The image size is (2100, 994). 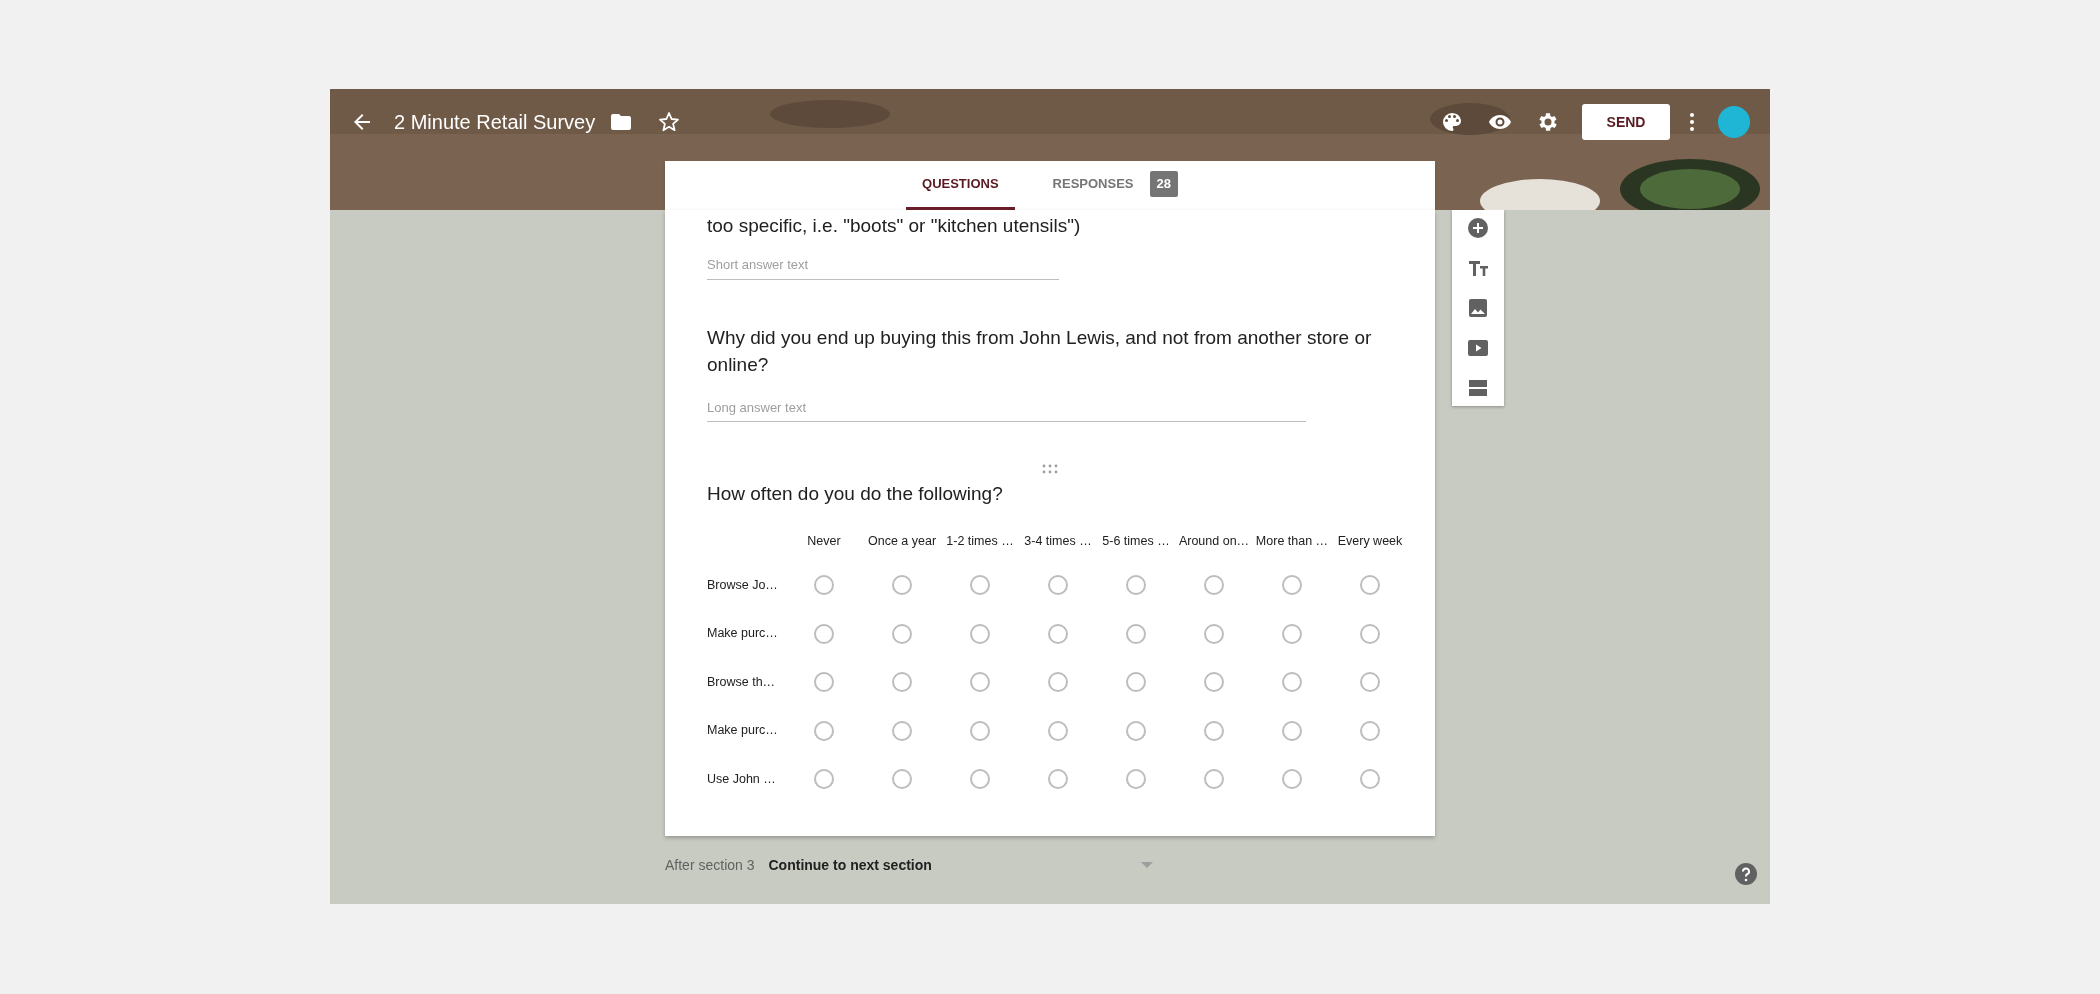 I want to click on column-header: Every week, so click(x=1370, y=541).